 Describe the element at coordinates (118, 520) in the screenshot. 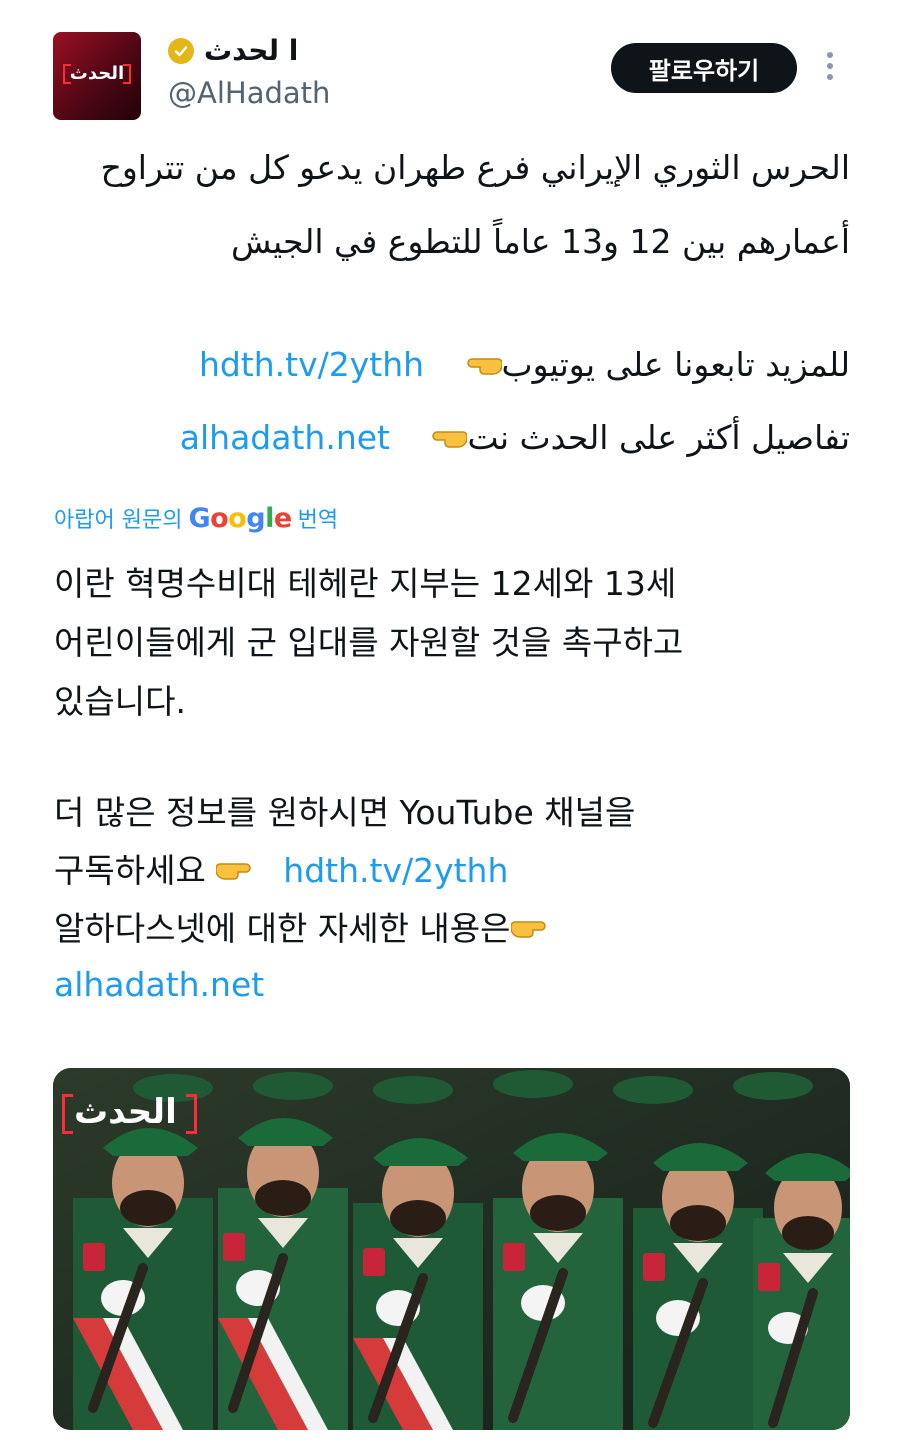

I see `translation-prefix: 아랍어 원문의` at that location.